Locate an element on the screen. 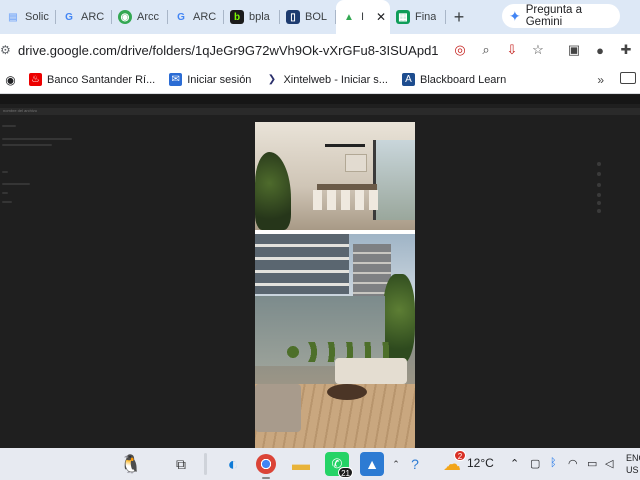 The width and height of the screenshot is (640, 480). taskbar-overflow-chevron: ⌃ is located at coordinates (396, 464).